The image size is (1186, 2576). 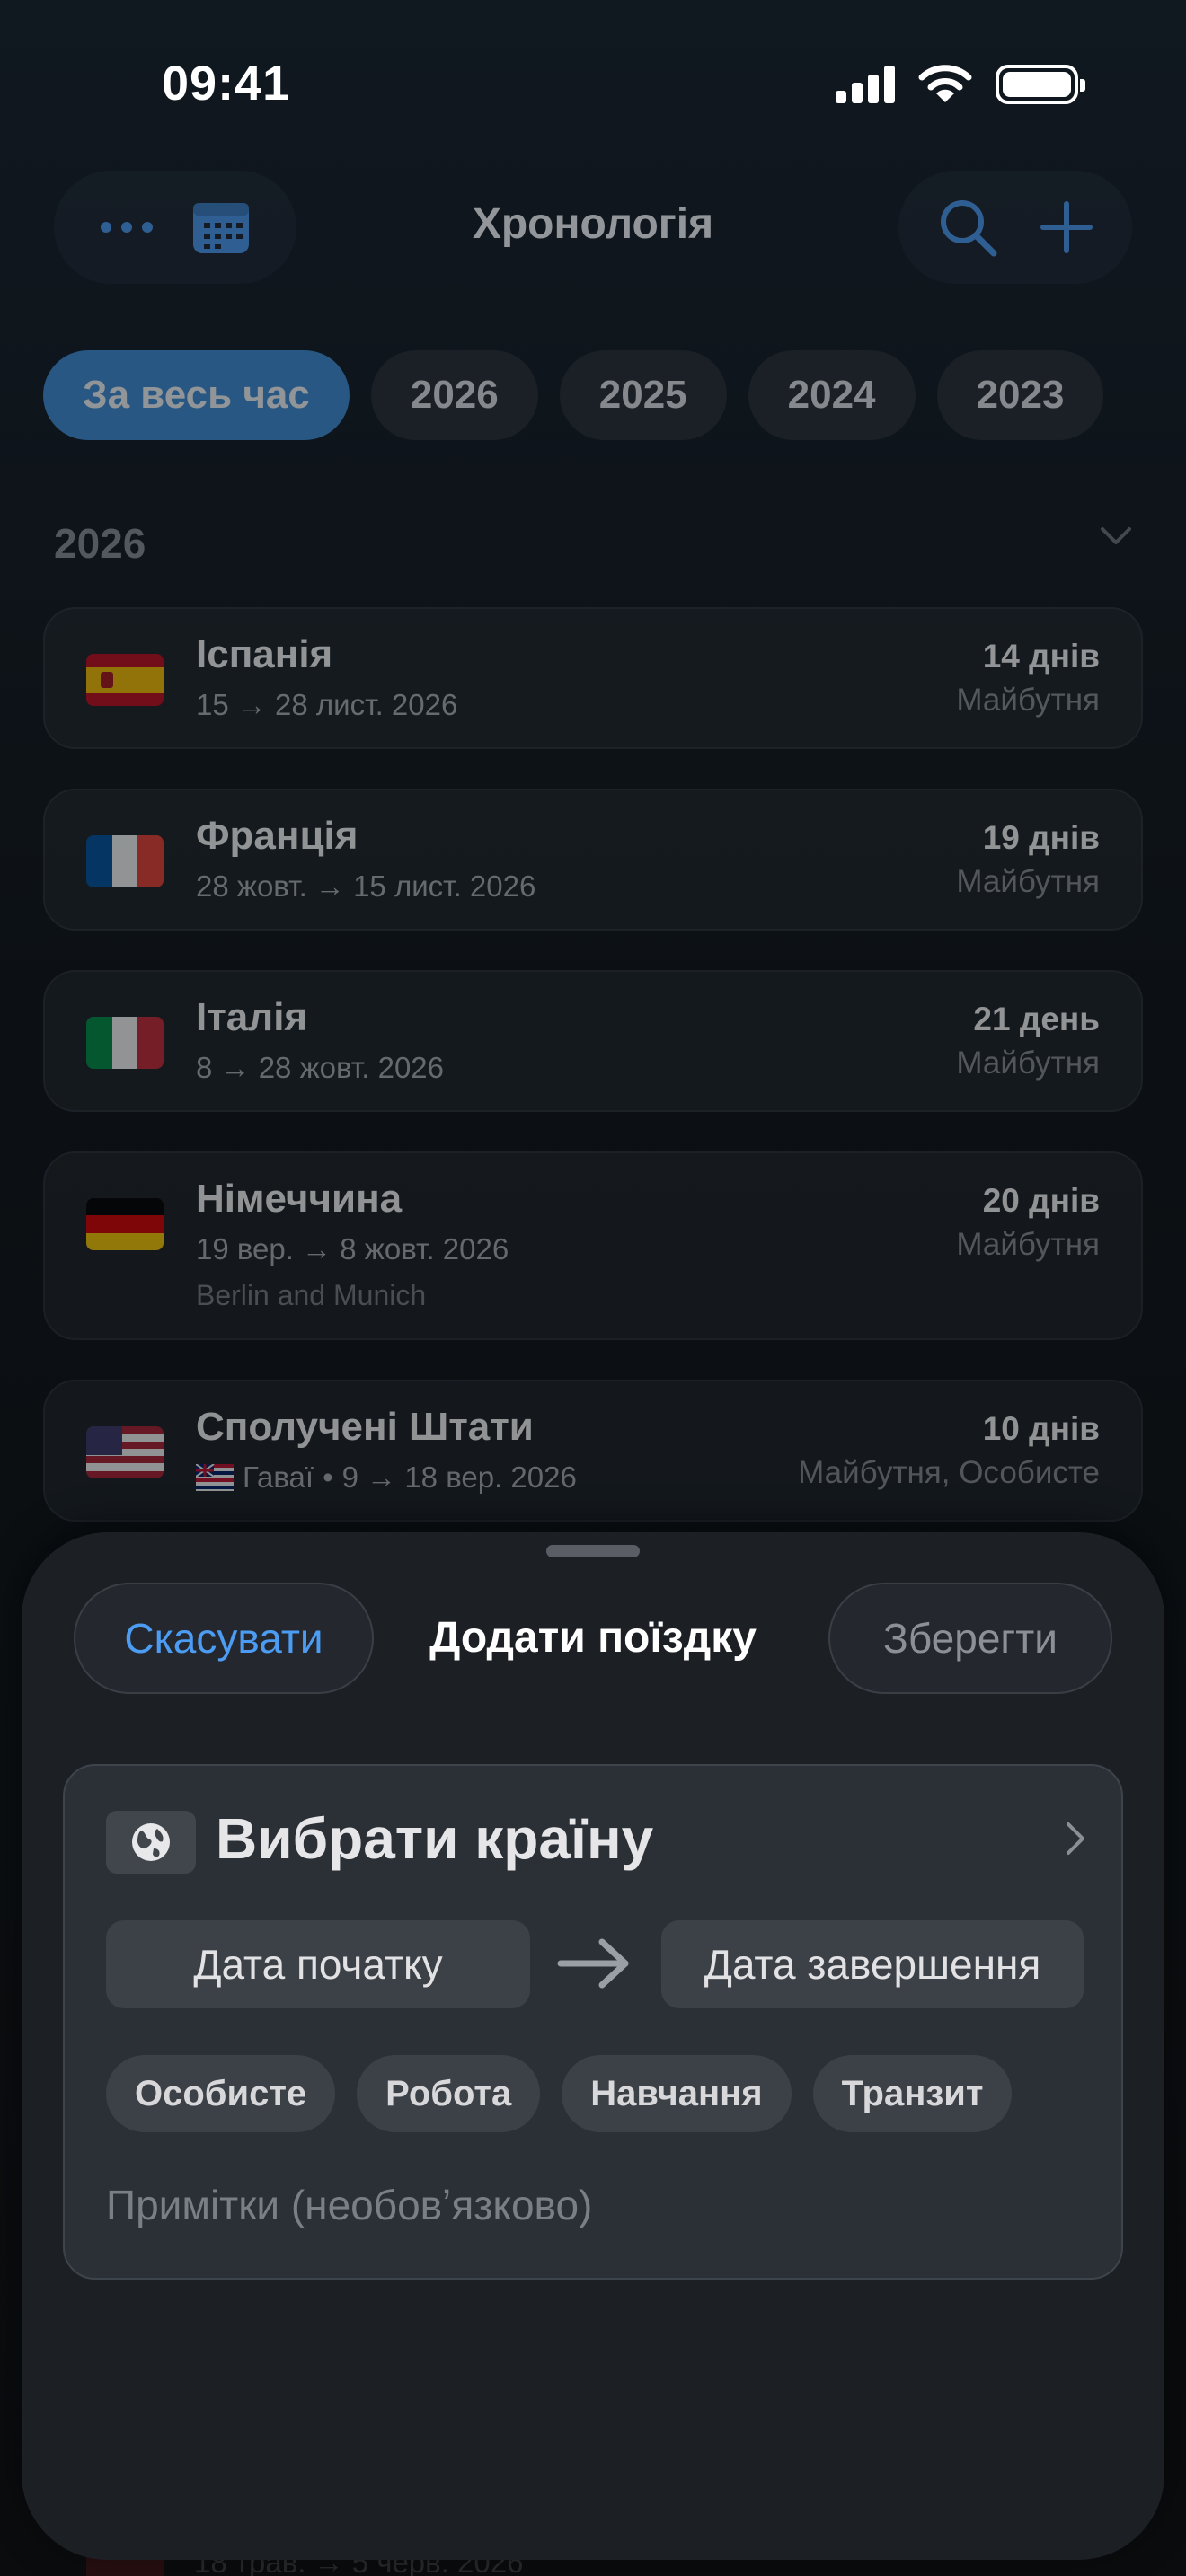 I want to click on trip-duration: 20 днів, so click(x=1041, y=1200).